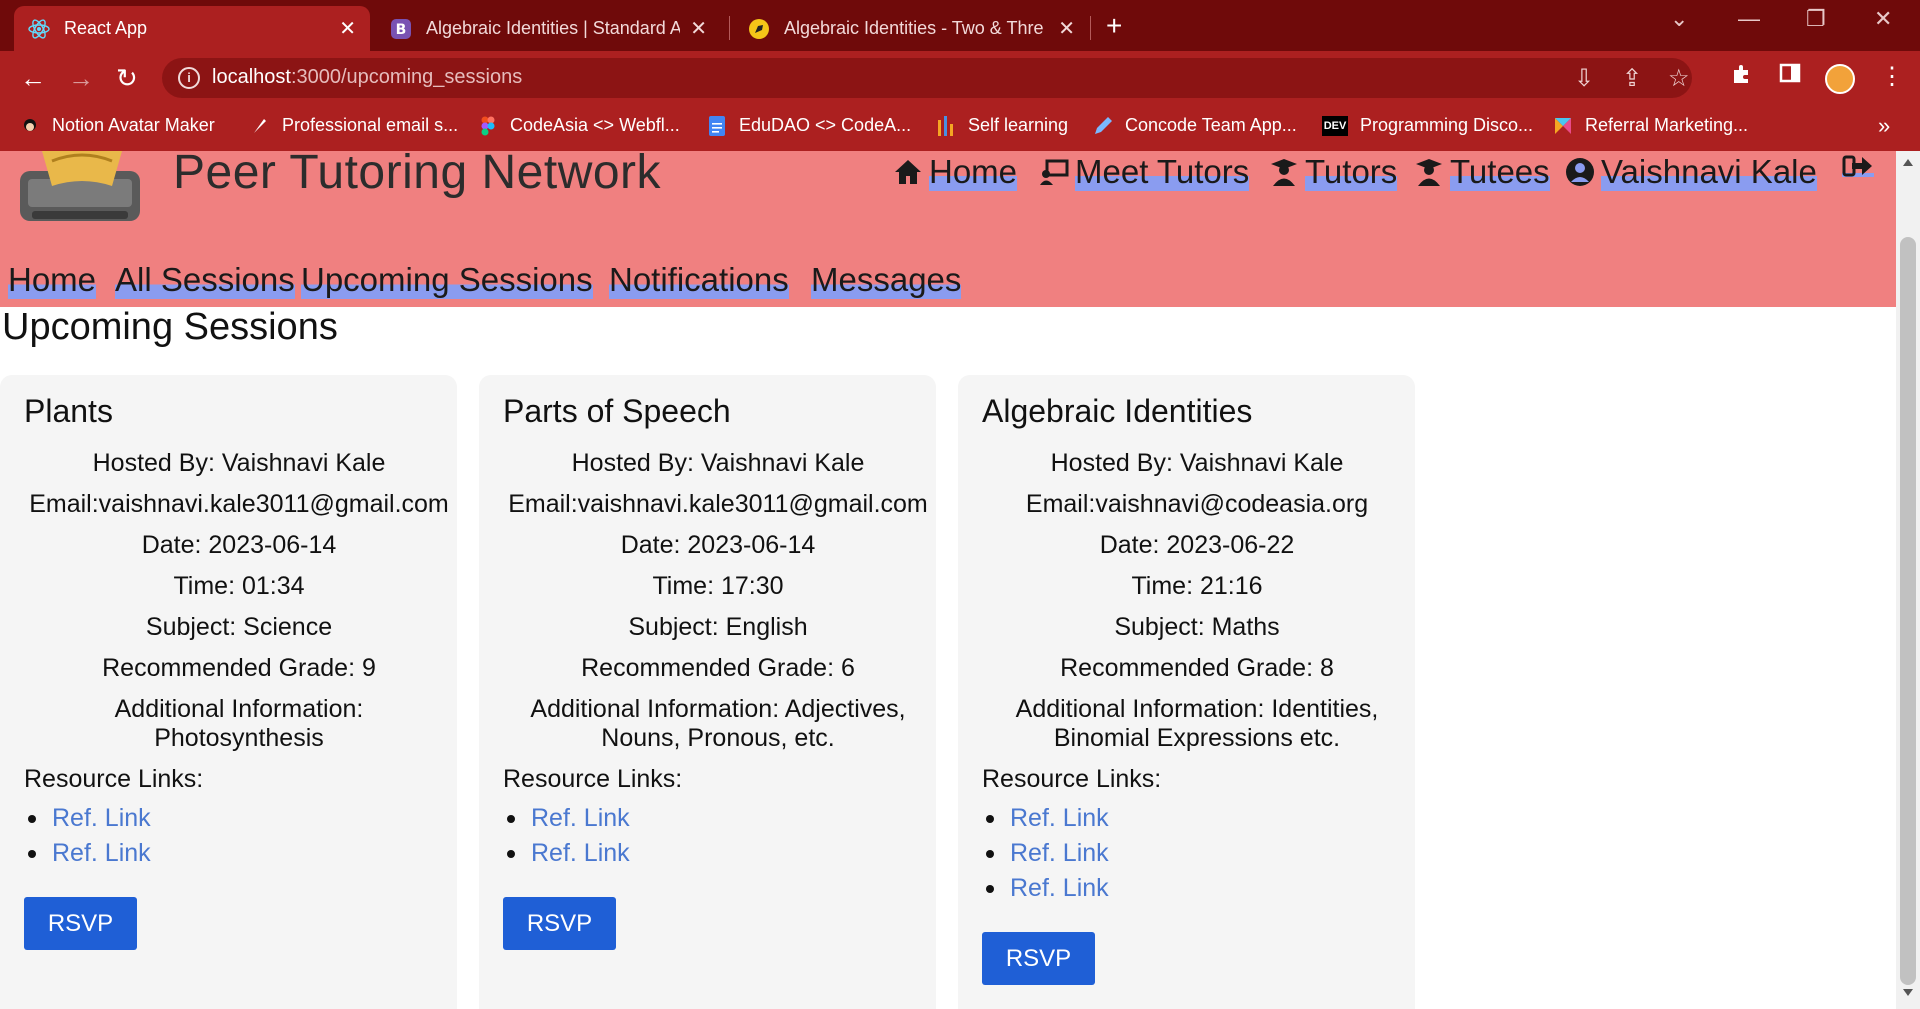  Describe the element at coordinates (548, 28) in the screenshot. I see `tab-algebraic-identities-standard: B Algebraic Identities | Standard Al ✕` at that location.